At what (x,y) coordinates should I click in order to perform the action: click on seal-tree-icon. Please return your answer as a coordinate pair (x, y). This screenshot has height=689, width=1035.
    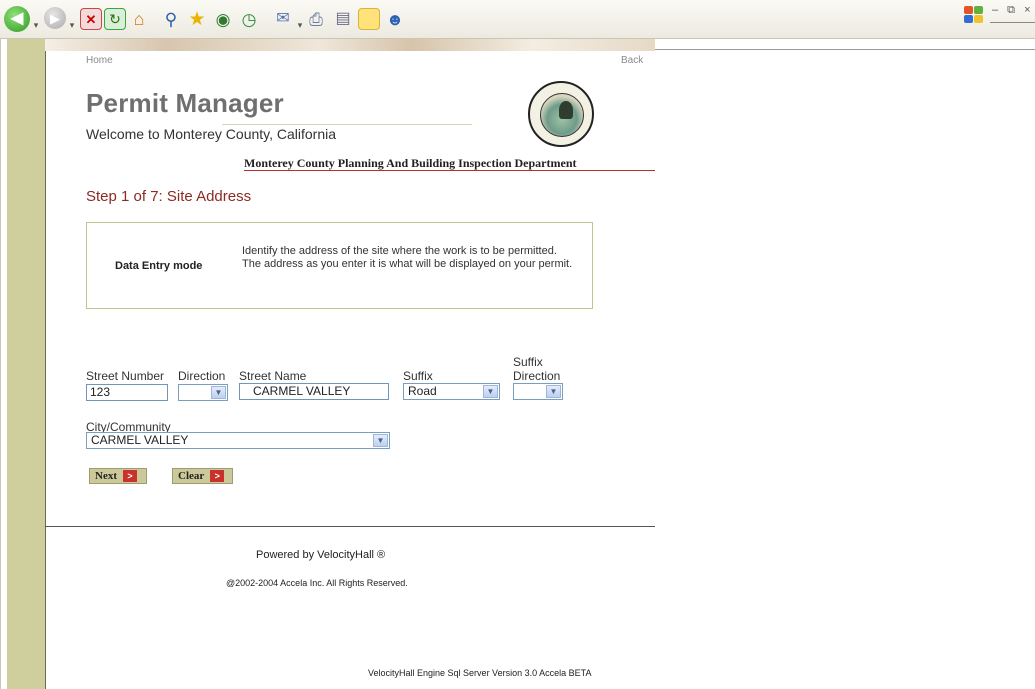
    Looking at the image, I should click on (566, 110).